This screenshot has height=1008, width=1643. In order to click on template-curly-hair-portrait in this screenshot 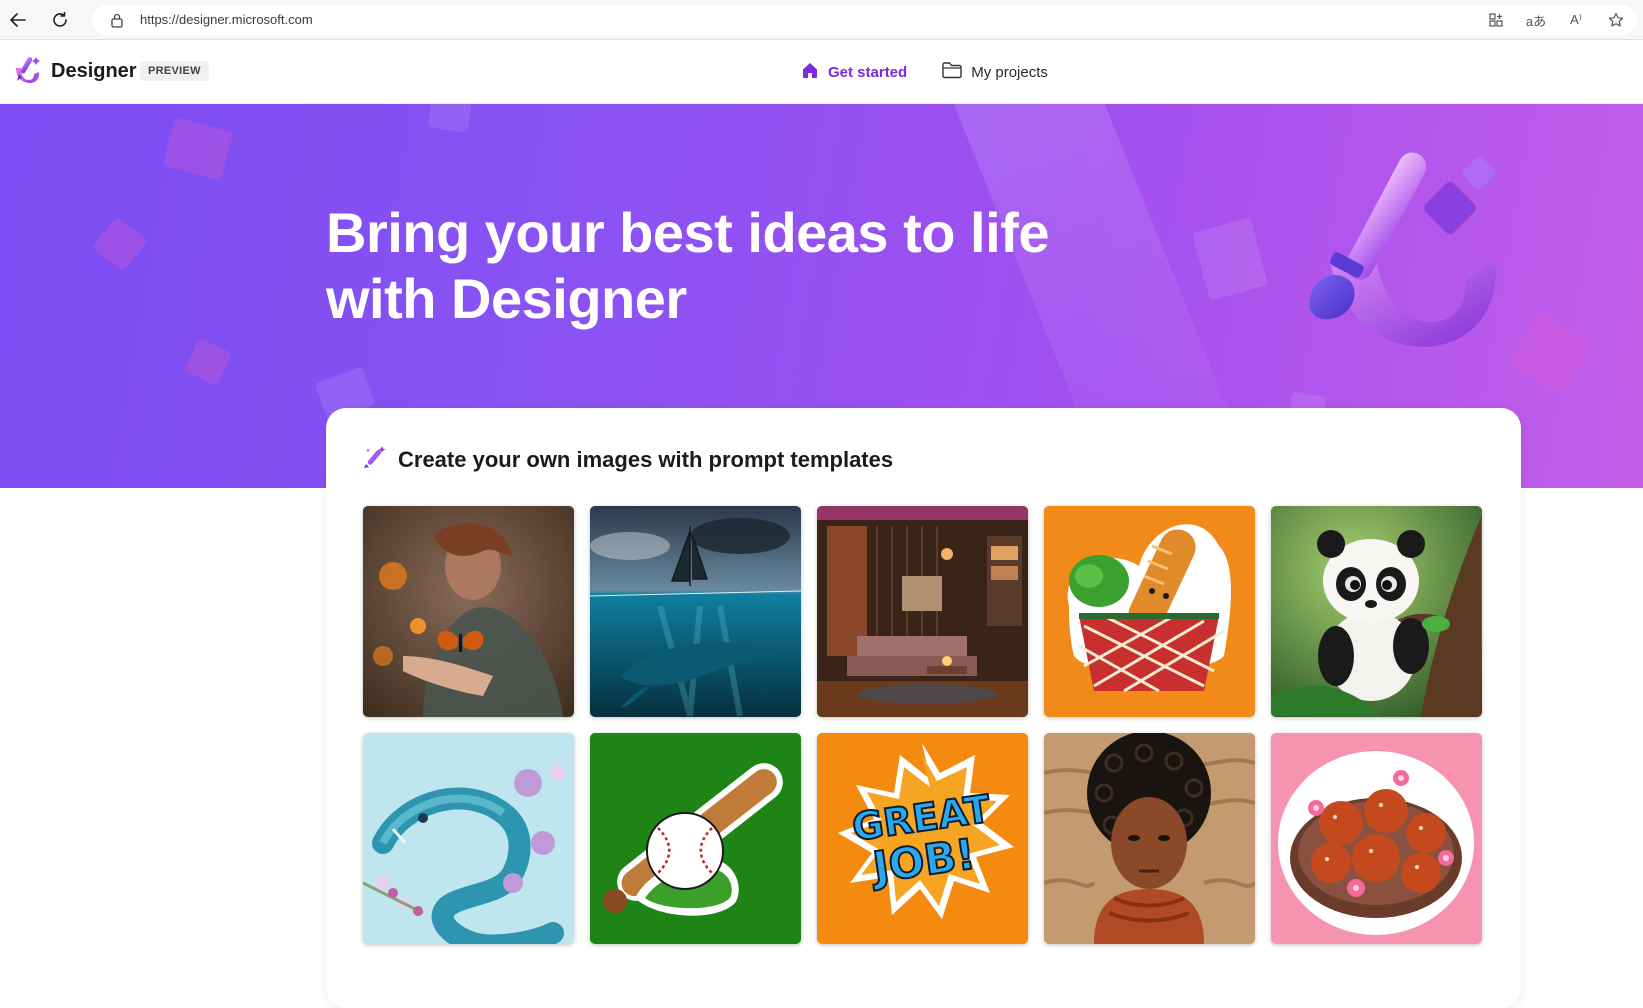, I will do `click(1149, 838)`.